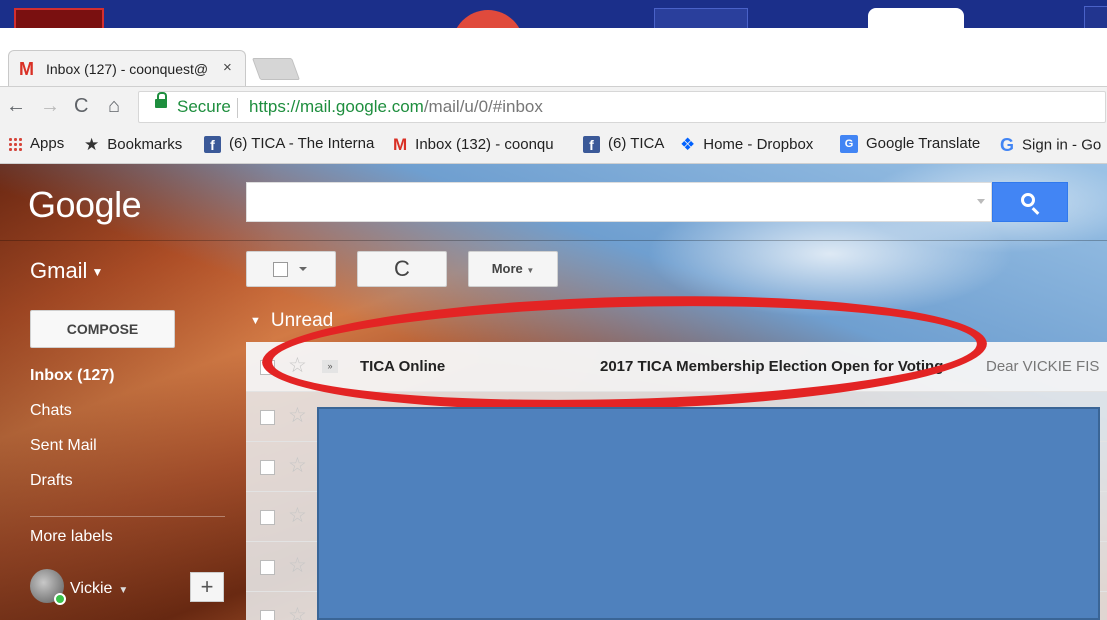 This screenshot has height=620, width=1107. Describe the element at coordinates (484, 144) in the screenshot. I see `bookmark-label: Inbox (132) - coonqu` at that location.